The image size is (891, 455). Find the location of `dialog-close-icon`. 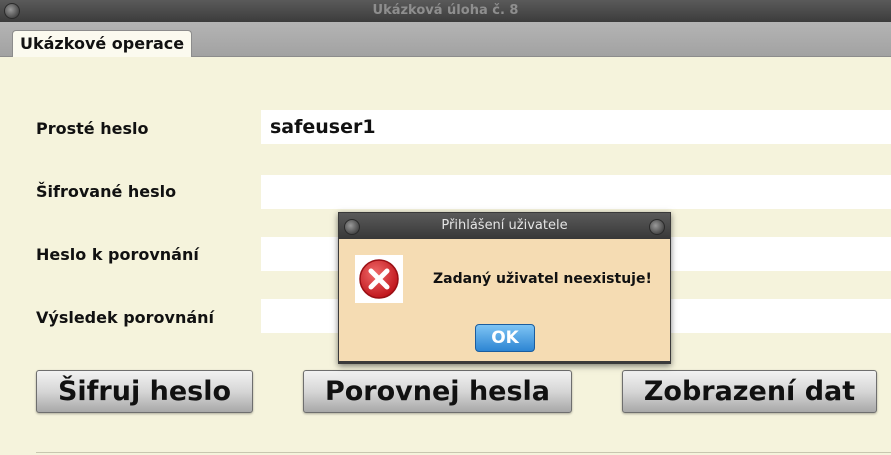

dialog-close-icon is located at coordinates (352, 227).